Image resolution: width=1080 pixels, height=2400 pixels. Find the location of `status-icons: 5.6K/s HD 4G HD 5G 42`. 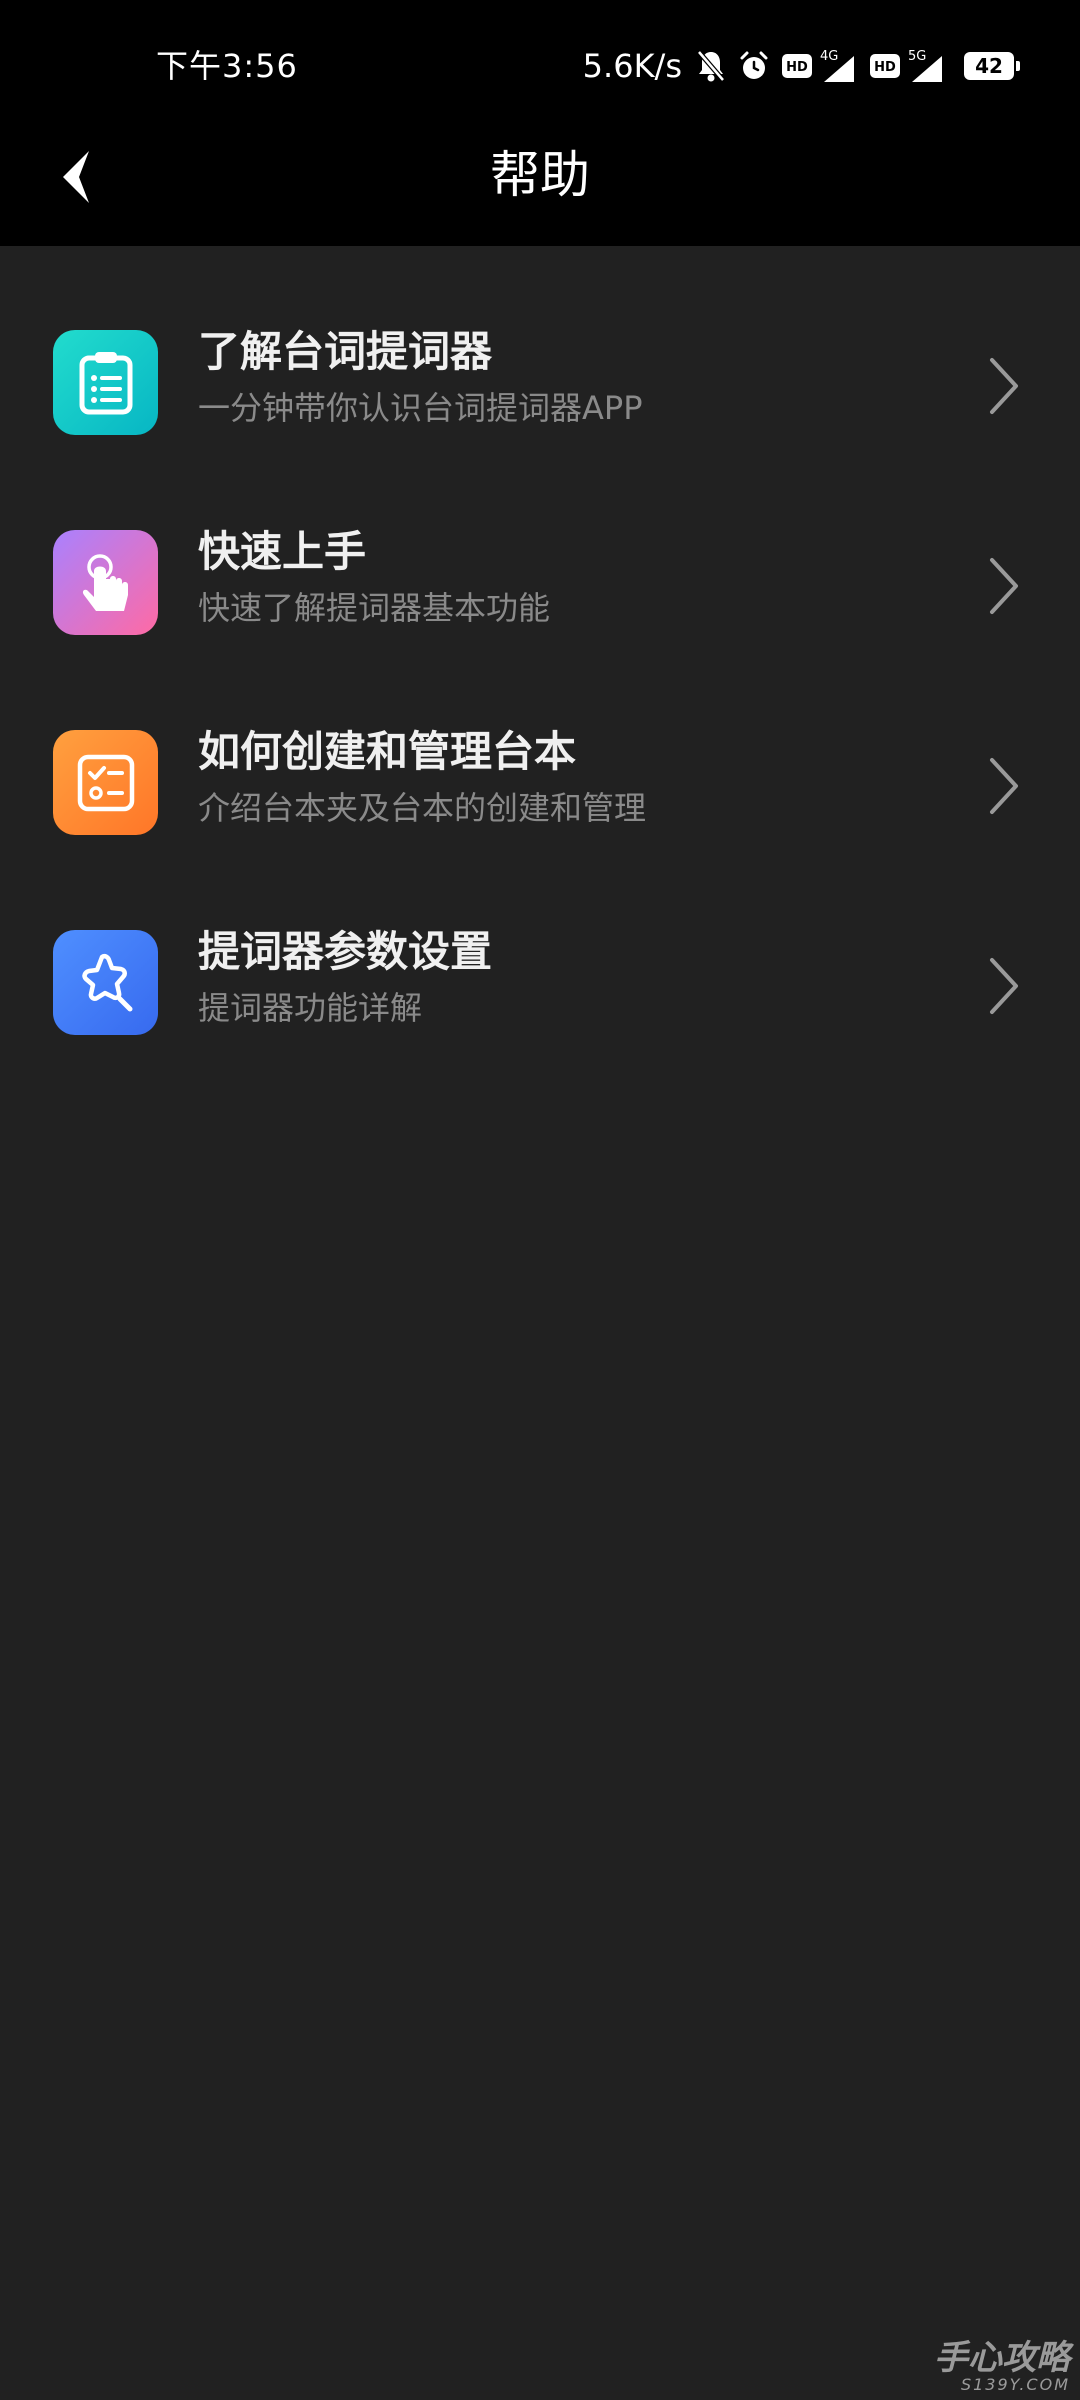

status-icons: 5.6K/s HD 4G HD 5G 42 is located at coordinates (801, 66).